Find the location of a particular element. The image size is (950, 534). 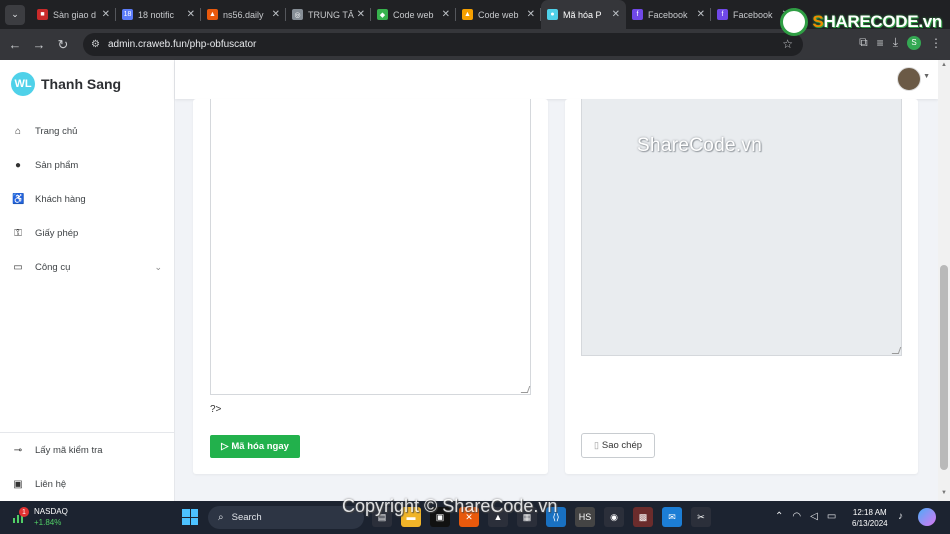

copyright-watermark: Copyright © ShareCode.vn is located at coordinates (450, 506).